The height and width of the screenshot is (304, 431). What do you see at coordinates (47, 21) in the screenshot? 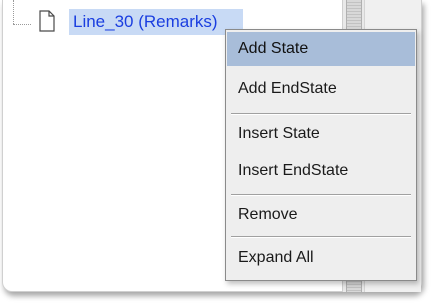
I see `document-icon` at bounding box center [47, 21].